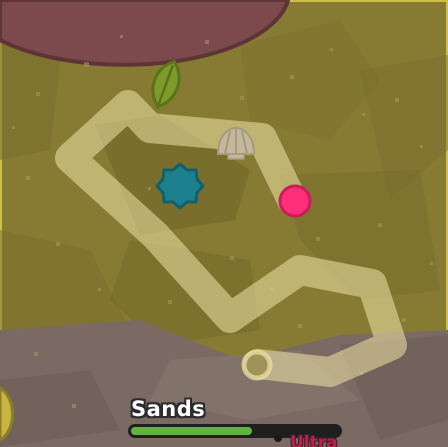  I want to click on trail-end-marker, so click(257, 365).